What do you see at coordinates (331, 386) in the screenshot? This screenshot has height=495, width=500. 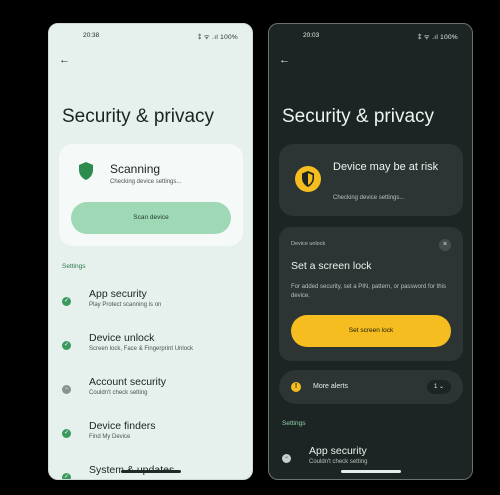 I see `more-alerts-label: More alerts` at bounding box center [331, 386].